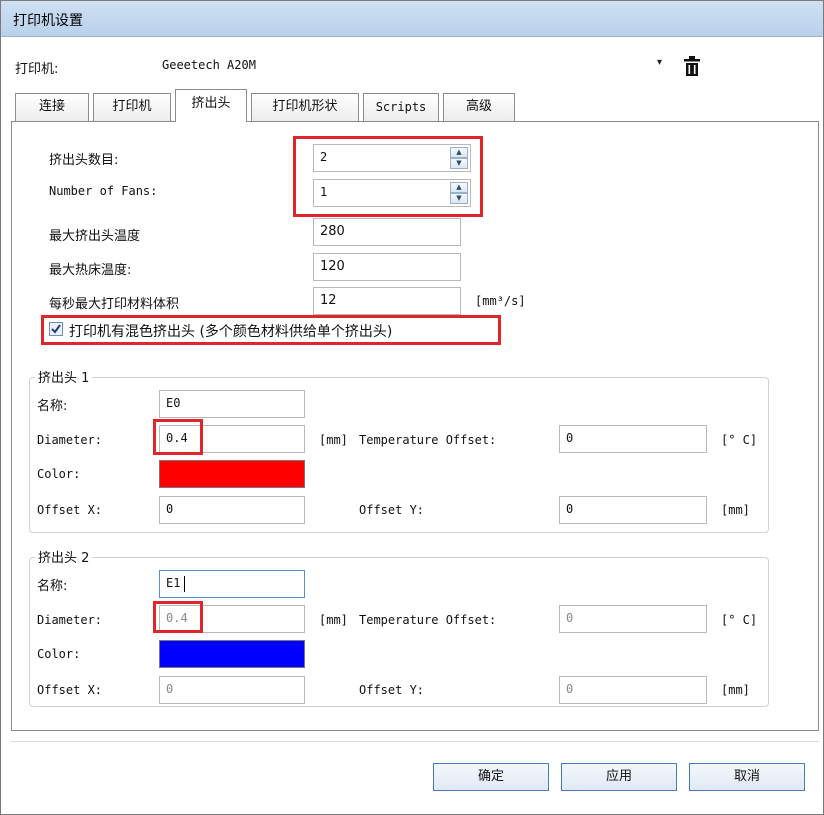 Image resolution: width=824 pixels, height=815 pixels. Describe the element at coordinates (392, 690) in the screenshot. I see `extruder-2-offset-y-label: Offset Y:` at that location.